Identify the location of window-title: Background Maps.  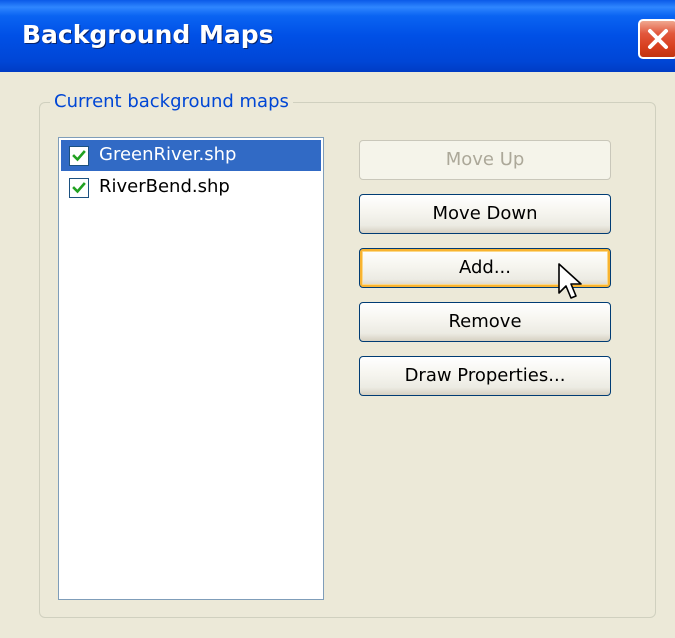
(148, 34).